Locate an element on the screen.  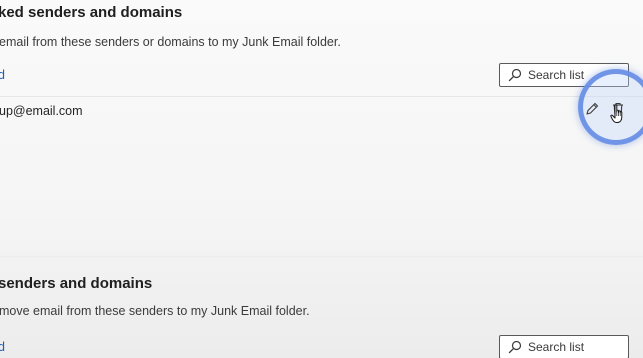
pencil-icon is located at coordinates (592, 111).